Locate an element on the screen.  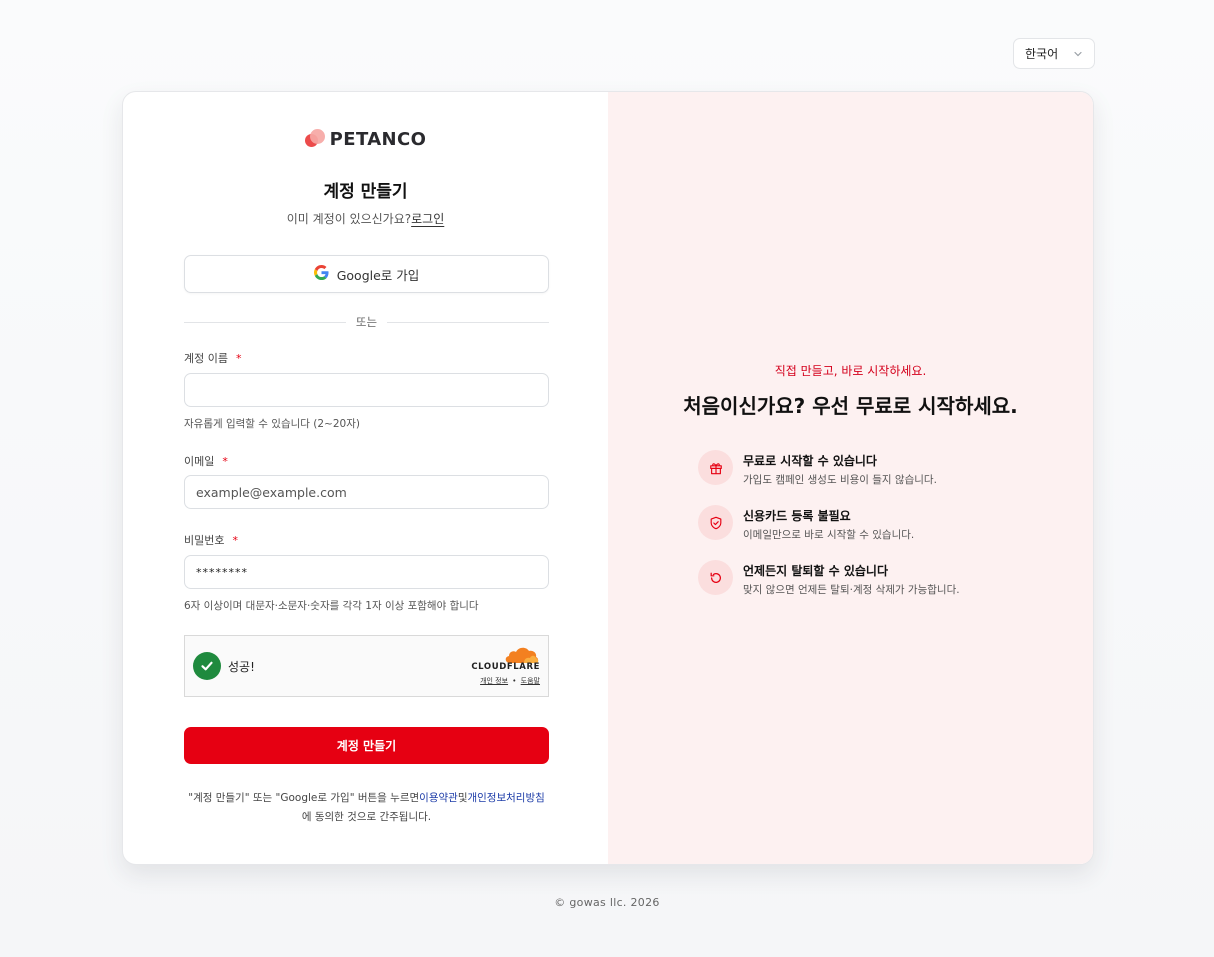
feature-desc: 이메일만으로 바로 시작할 수 있습니다. is located at coordinates (829, 535).